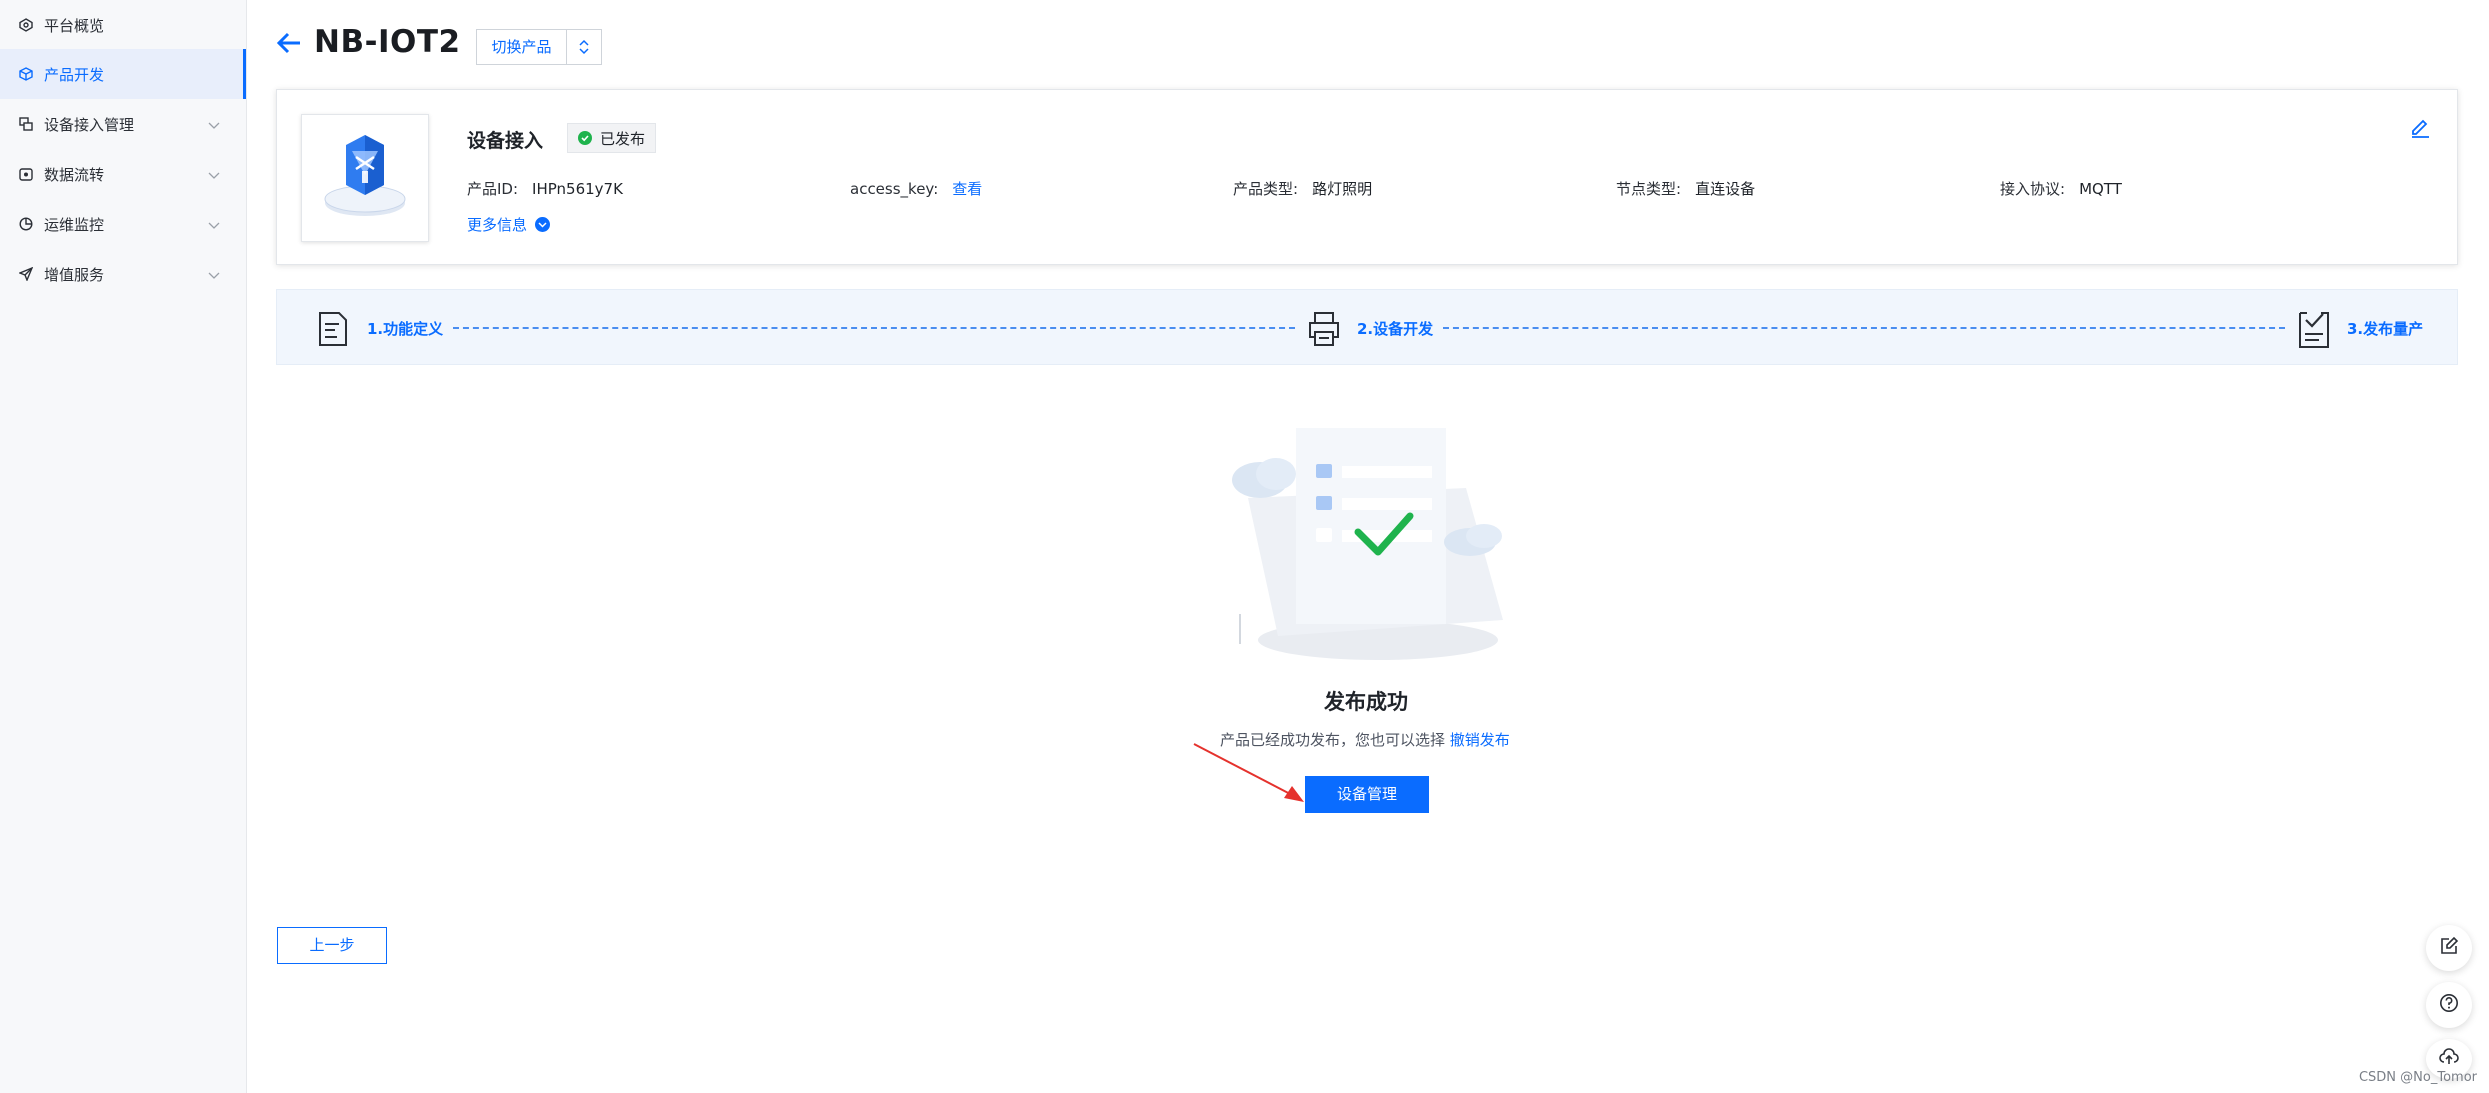 The height and width of the screenshot is (1093, 2489). What do you see at coordinates (123, 174) in the screenshot?
I see `sidebar-item-data-flow: 数据流转` at bounding box center [123, 174].